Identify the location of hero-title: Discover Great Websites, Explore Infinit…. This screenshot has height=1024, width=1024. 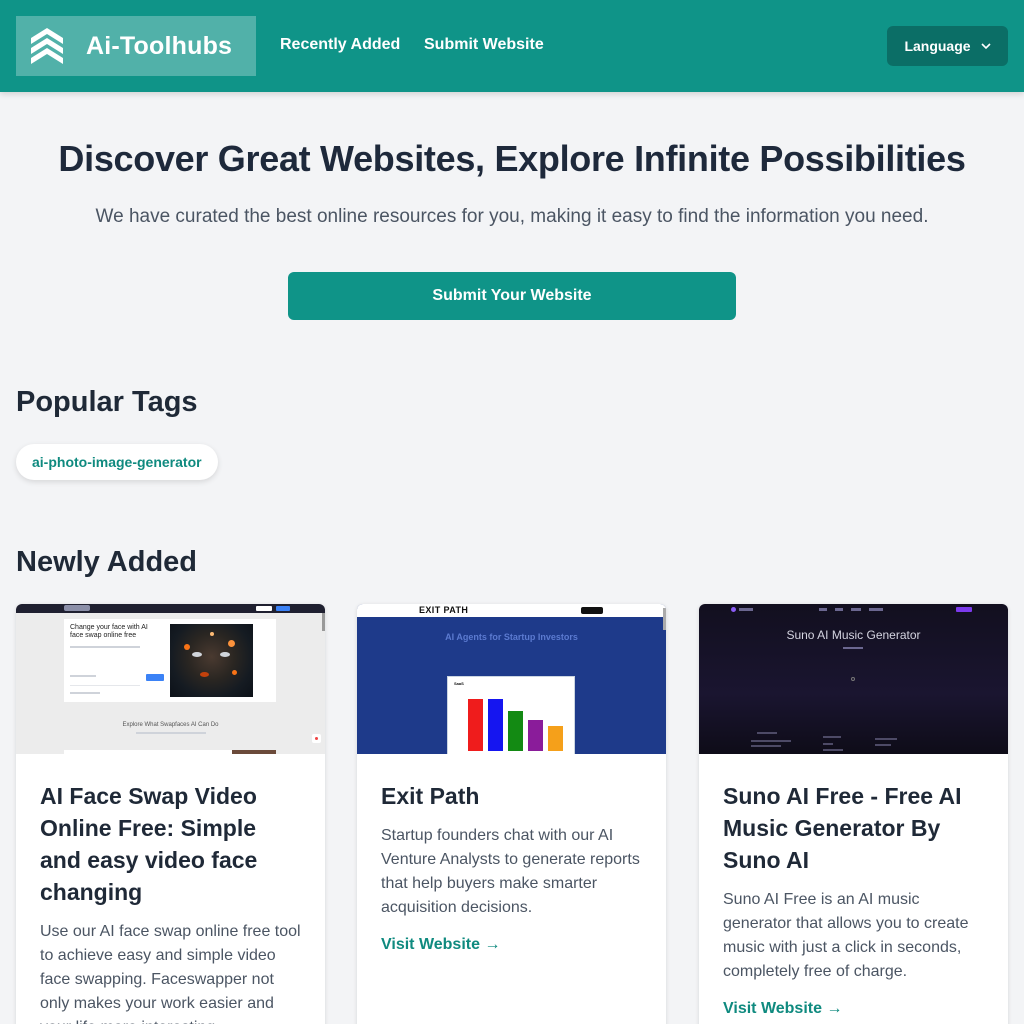
(512, 158).